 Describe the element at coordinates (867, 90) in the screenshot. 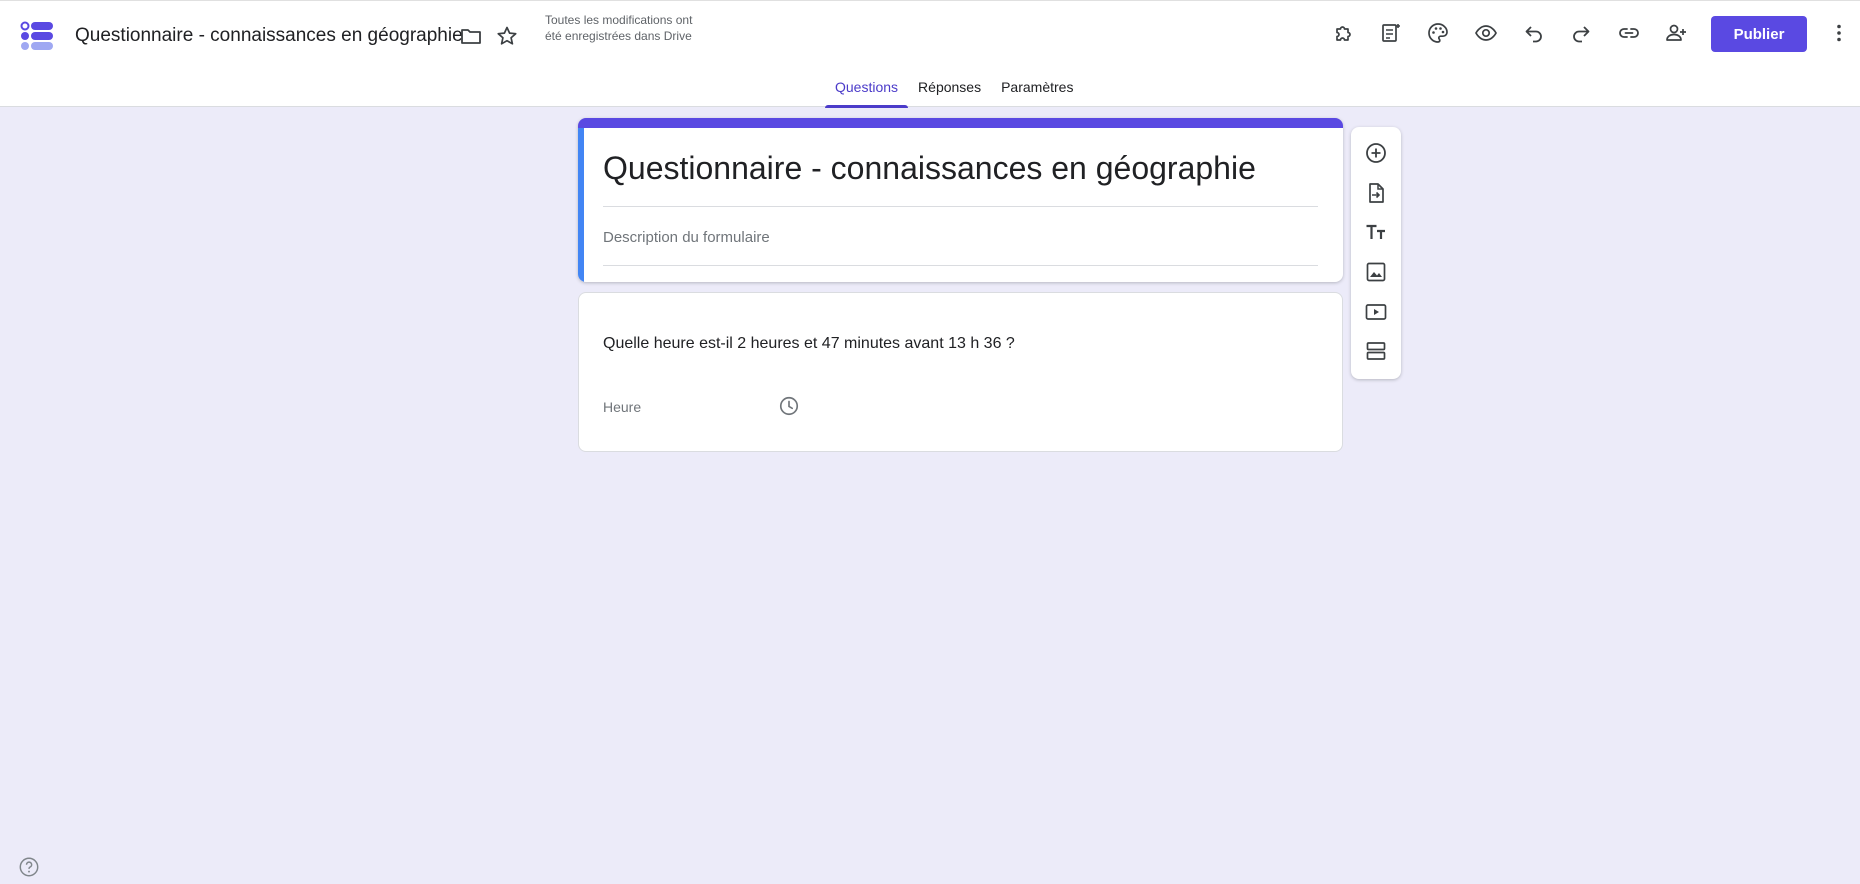

I see `tab-questions: Questions` at that location.